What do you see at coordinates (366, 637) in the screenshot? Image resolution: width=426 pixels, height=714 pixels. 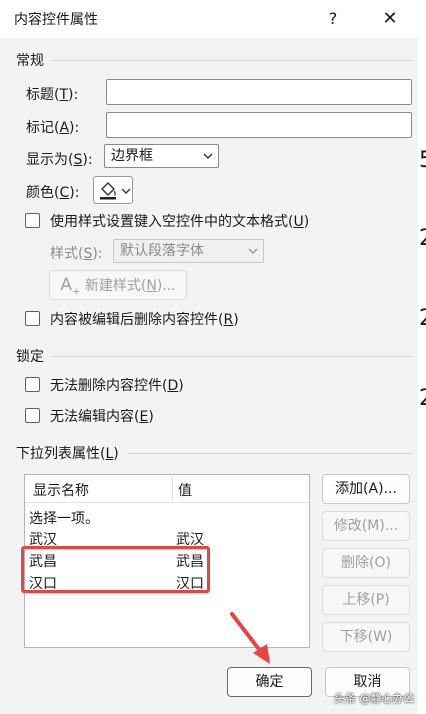 I see `move-down-button: 下移(W)` at bounding box center [366, 637].